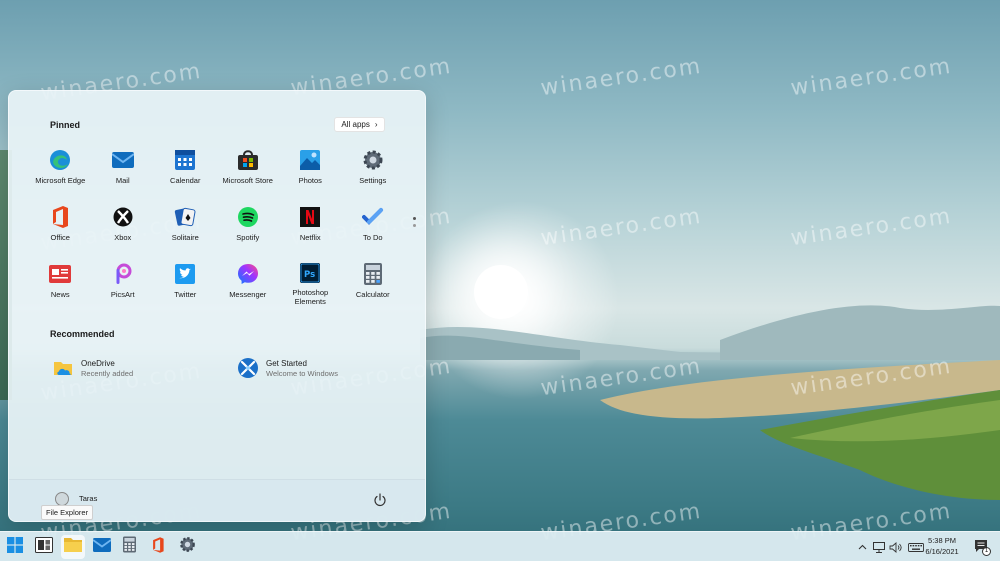 Image resolution: width=1000 pixels, height=561 pixels. What do you see at coordinates (102, 547) in the screenshot?
I see `mail-taskbar-button` at bounding box center [102, 547].